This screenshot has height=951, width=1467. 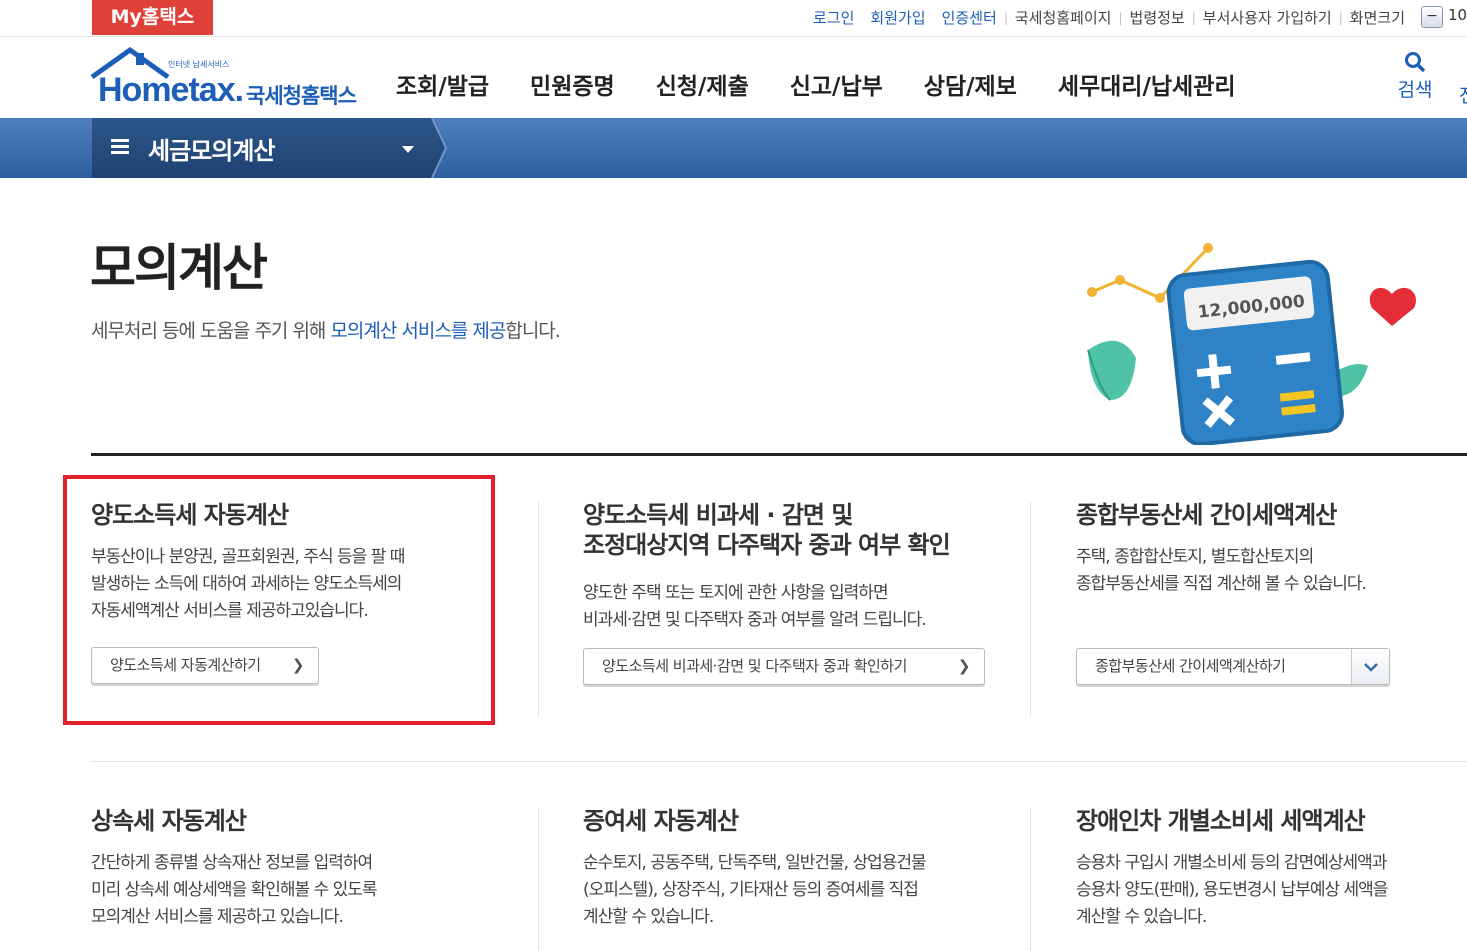 I want to click on capital-gains-exemption-button: 양도소득세 비과세·감면 및 다주택자 중과 확인하기 ❯, so click(x=784, y=666).